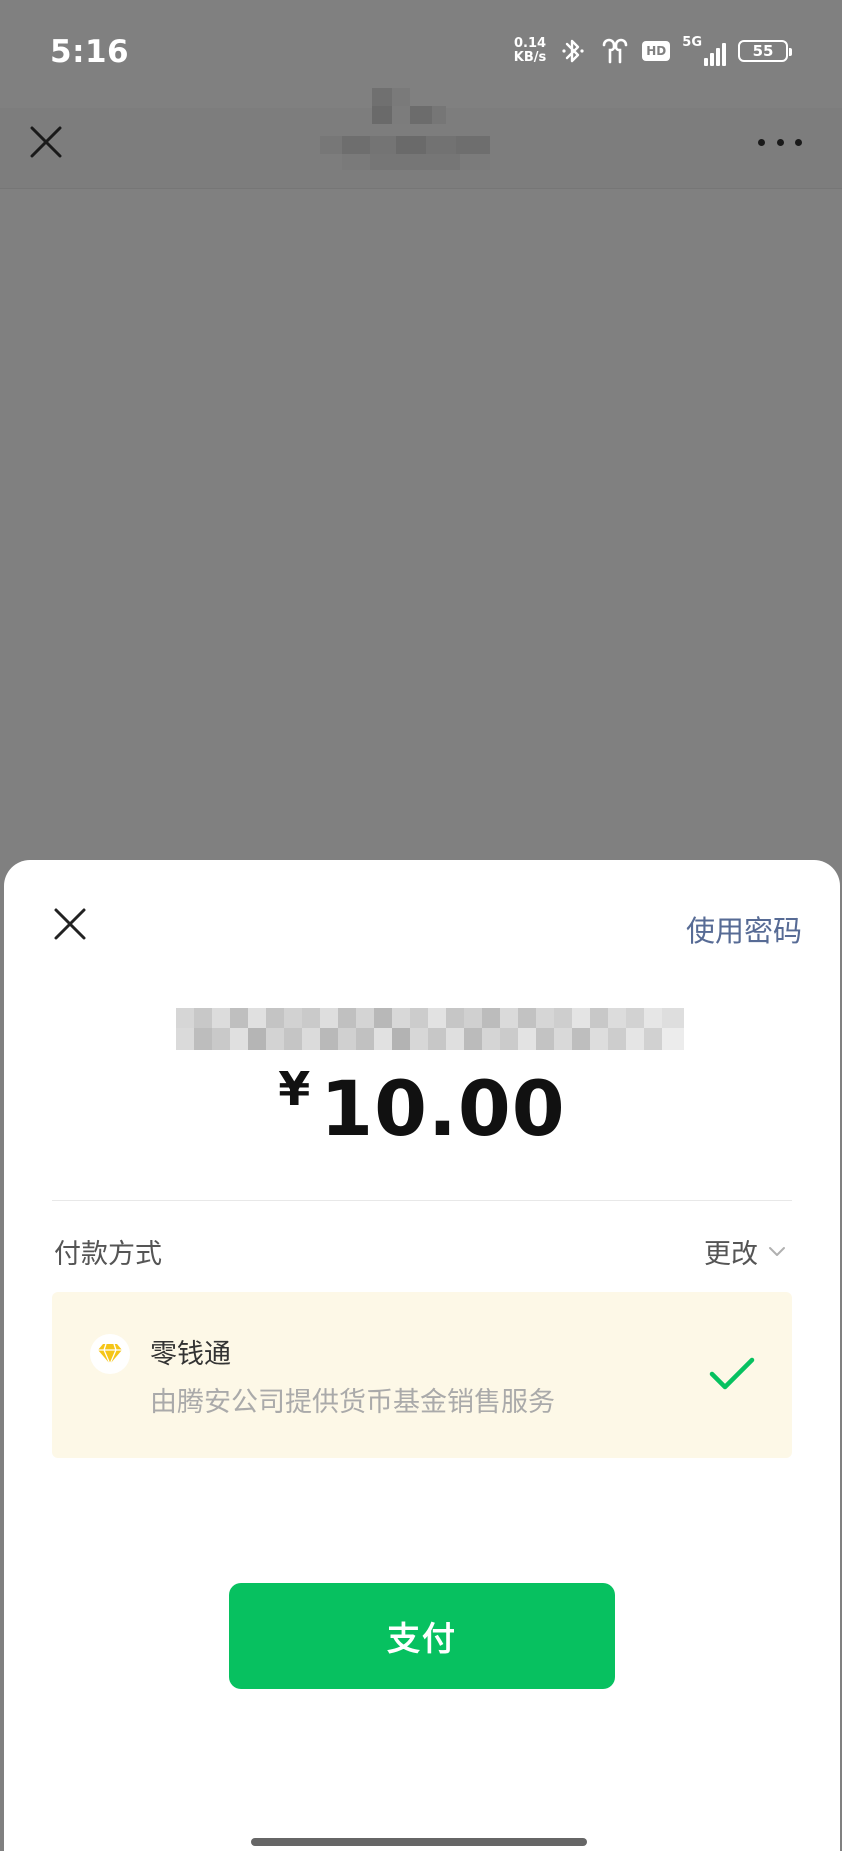 Image resolution: width=842 pixels, height=1851 pixels. Describe the element at coordinates (405, 129) in the screenshot. I see `obscured-title` at that location.